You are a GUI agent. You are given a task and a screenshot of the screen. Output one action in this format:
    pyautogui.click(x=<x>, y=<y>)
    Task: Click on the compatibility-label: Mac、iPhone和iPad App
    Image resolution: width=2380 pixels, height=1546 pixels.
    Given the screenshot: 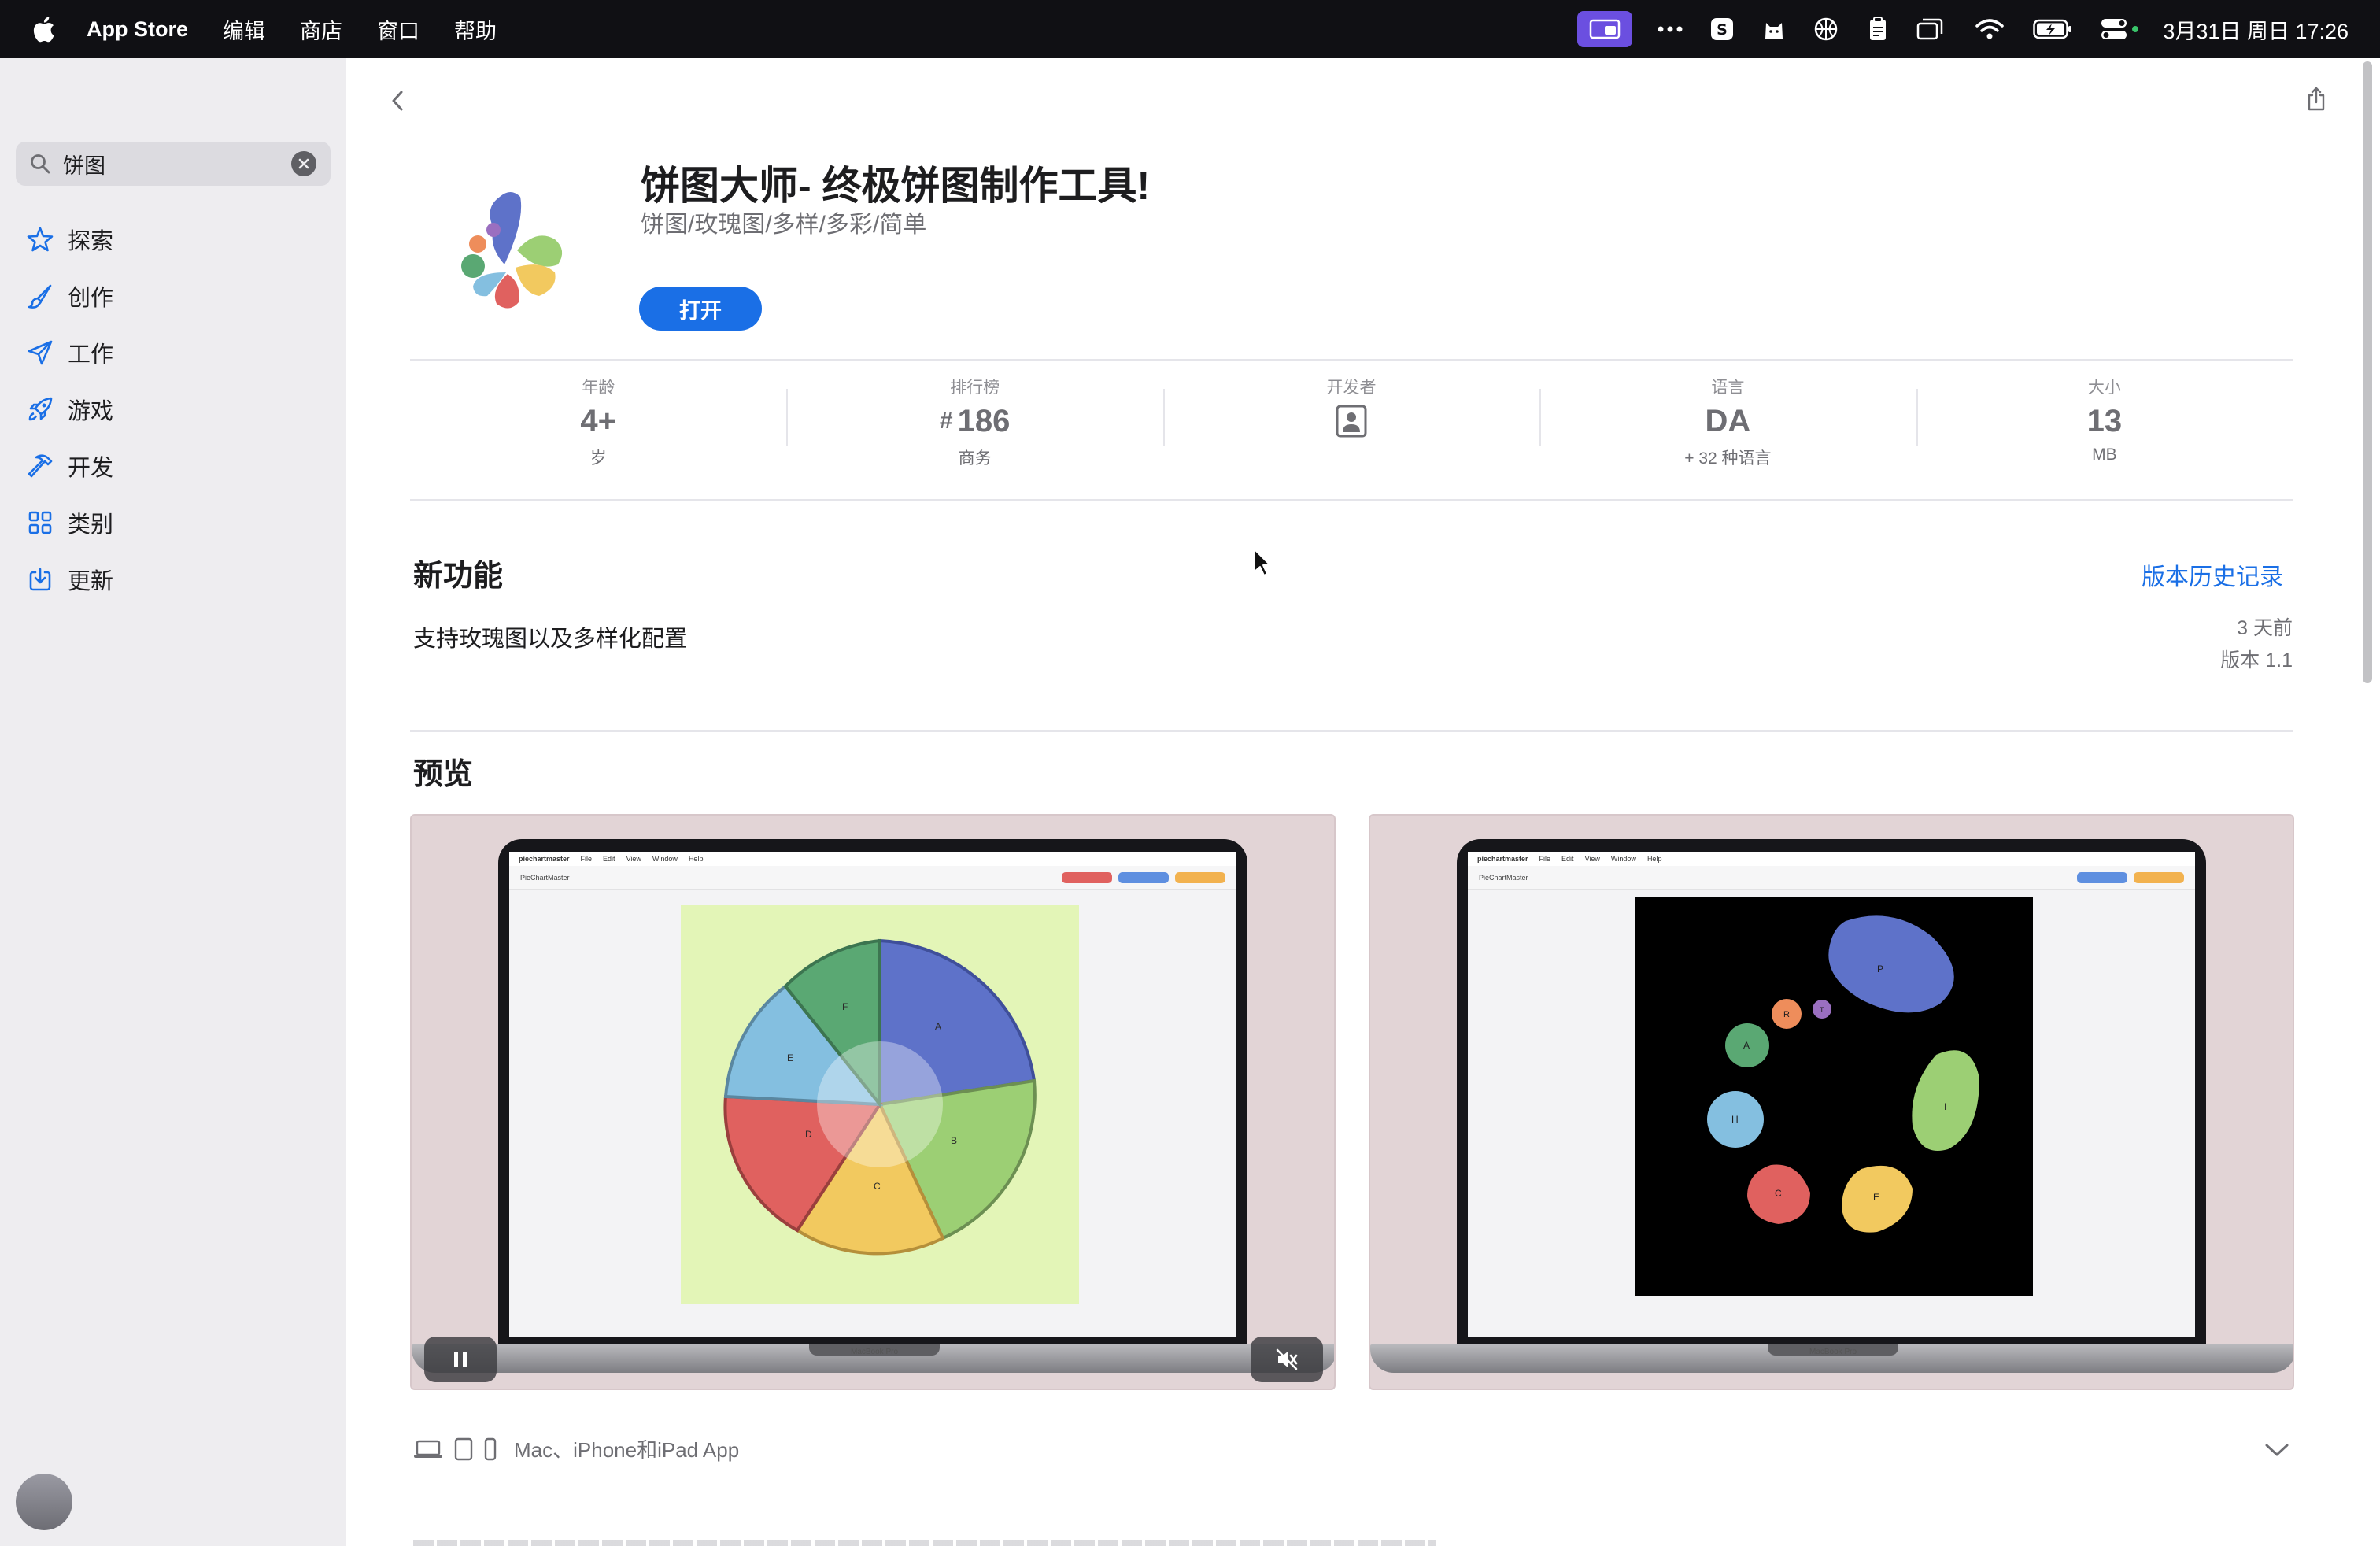 What is the action you would take?
    pyautogui.click(x=627, y=1450)
    